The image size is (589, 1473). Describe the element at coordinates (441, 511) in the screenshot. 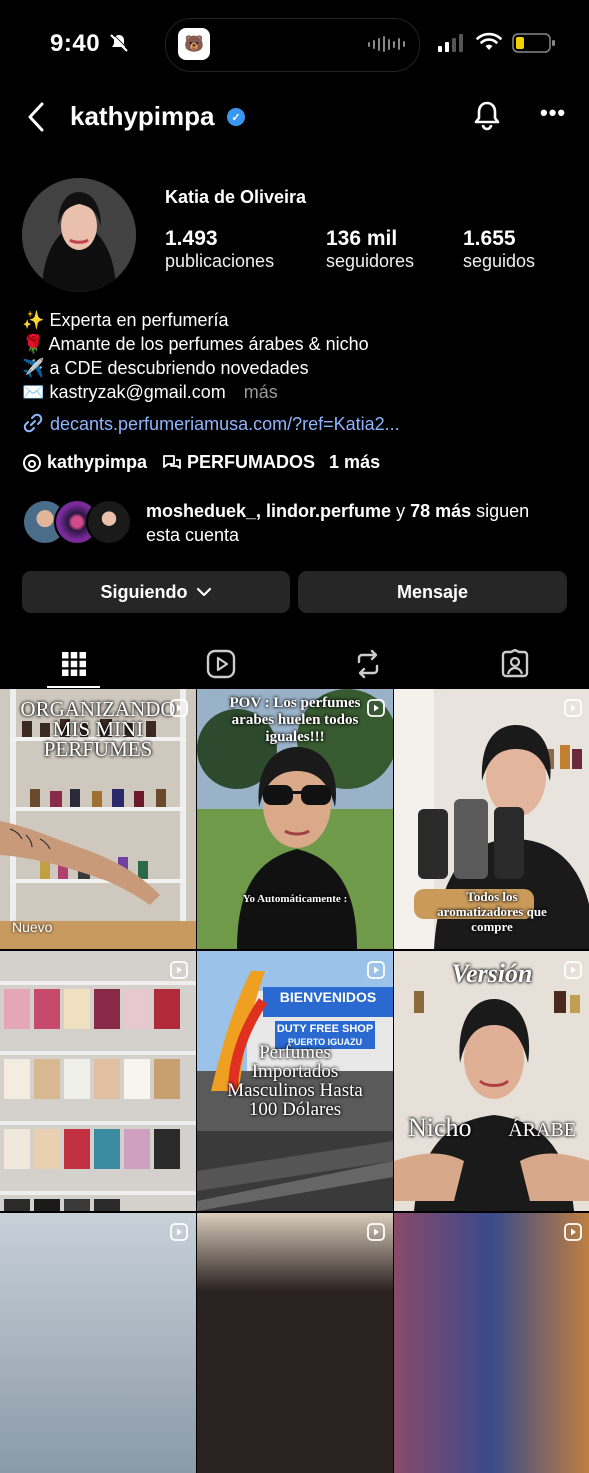

I see `followed-by-count: 78 más` at that location.